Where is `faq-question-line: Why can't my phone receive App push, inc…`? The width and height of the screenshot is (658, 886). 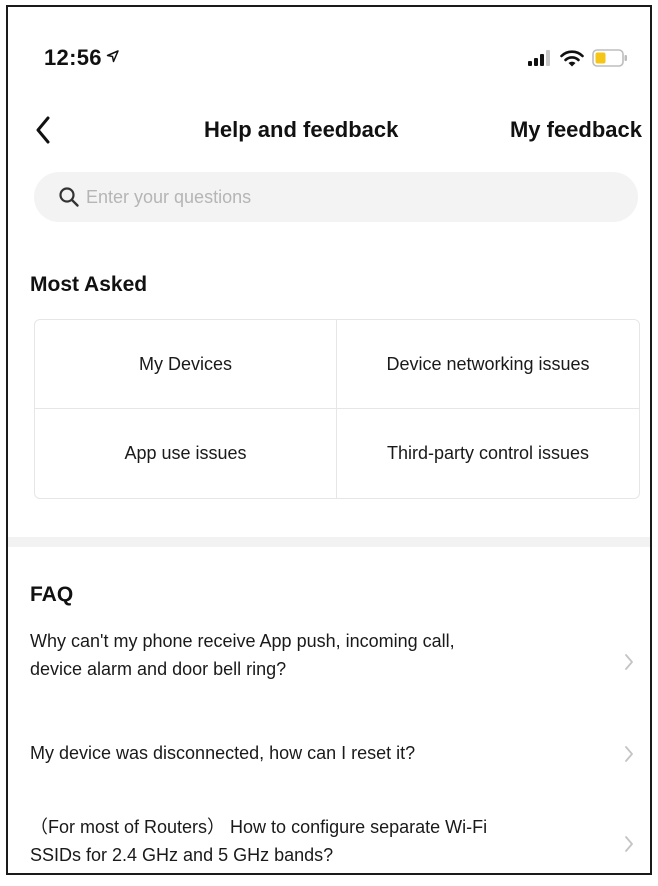 faq-question-line: Why can't my phone receive App push, inc… is located at coordinates (242, 641).